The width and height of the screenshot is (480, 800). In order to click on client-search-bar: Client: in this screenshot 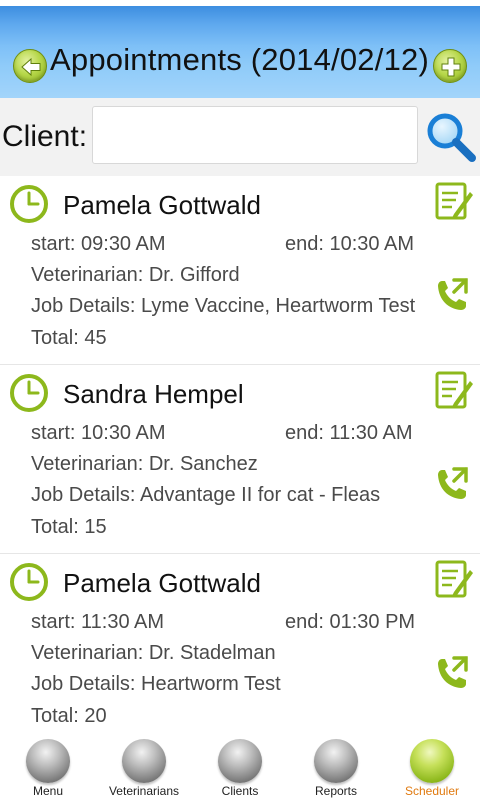, I will do `click(240, 137)`.